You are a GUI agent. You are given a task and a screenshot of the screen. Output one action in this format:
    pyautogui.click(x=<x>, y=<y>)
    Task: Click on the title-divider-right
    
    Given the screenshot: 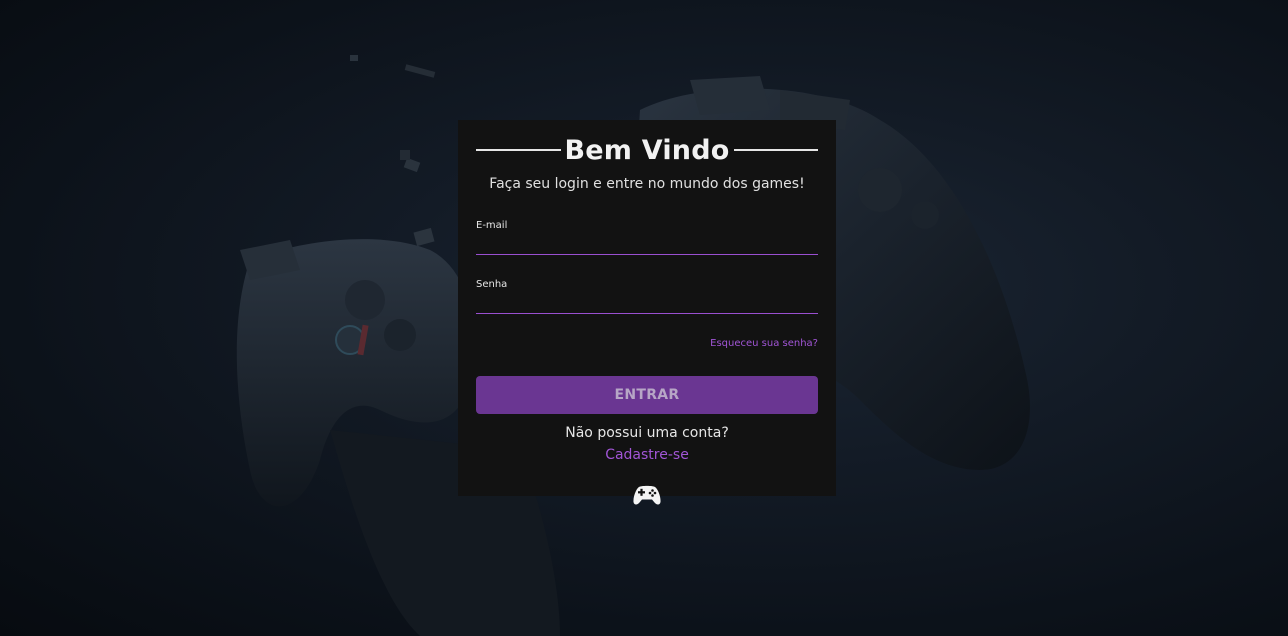 What is the action you would take?
    pyautogui.click(x=775, y=150)
    